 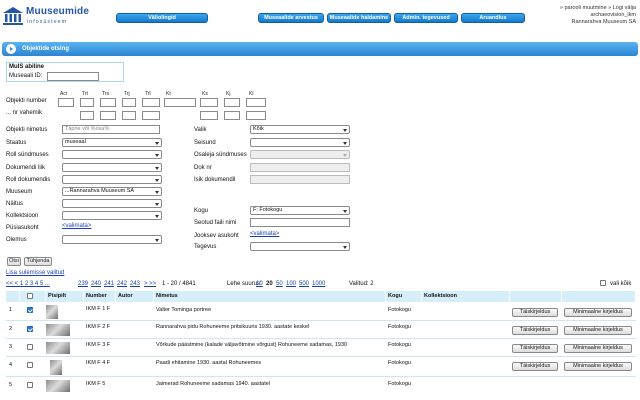 I want to click on add-selected-link: Lisa sulemisse valitud, so click(x=35, y=273).